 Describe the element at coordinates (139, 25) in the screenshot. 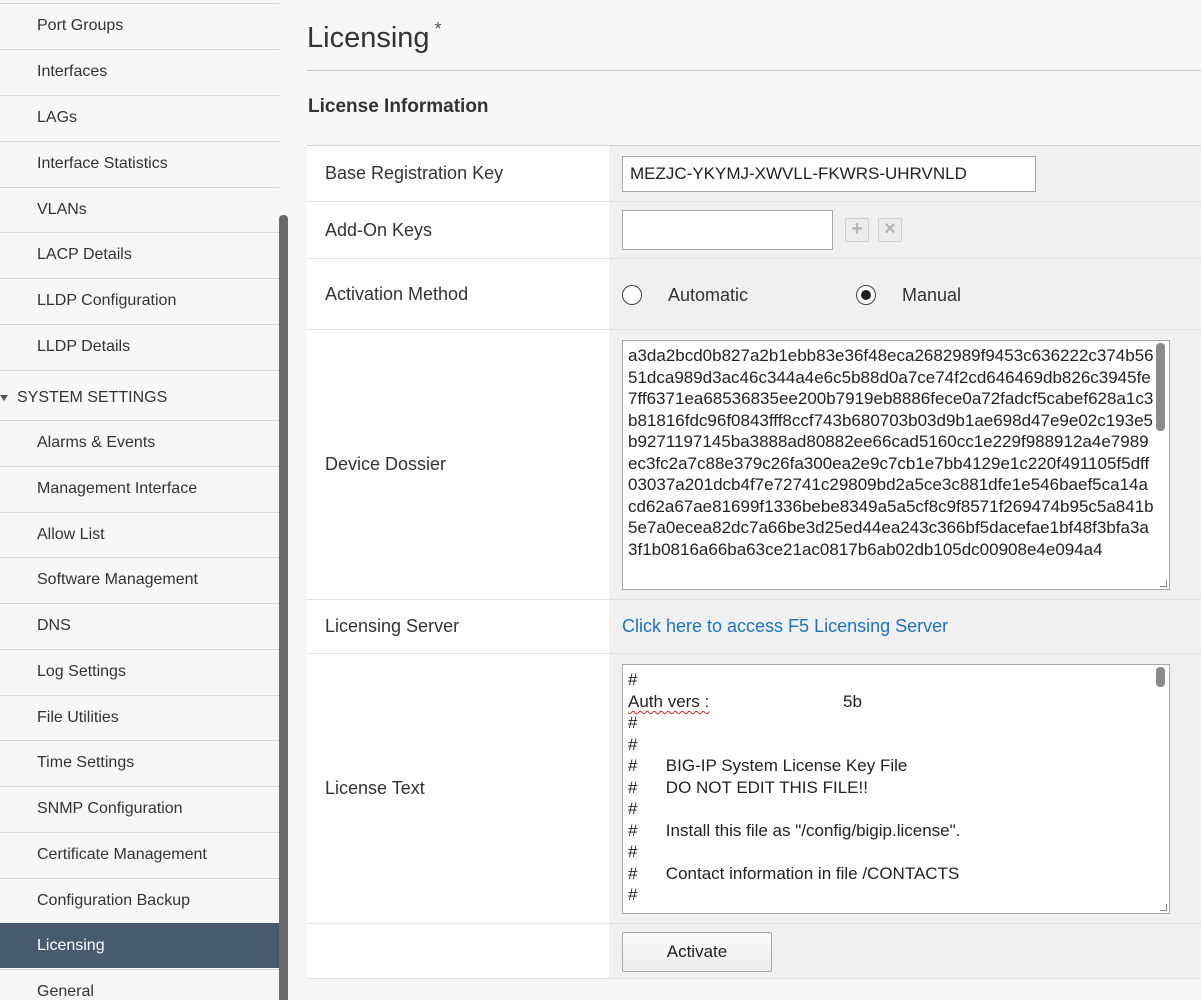

I see `sidebar-item-port-groups: Port Groups` at that location.